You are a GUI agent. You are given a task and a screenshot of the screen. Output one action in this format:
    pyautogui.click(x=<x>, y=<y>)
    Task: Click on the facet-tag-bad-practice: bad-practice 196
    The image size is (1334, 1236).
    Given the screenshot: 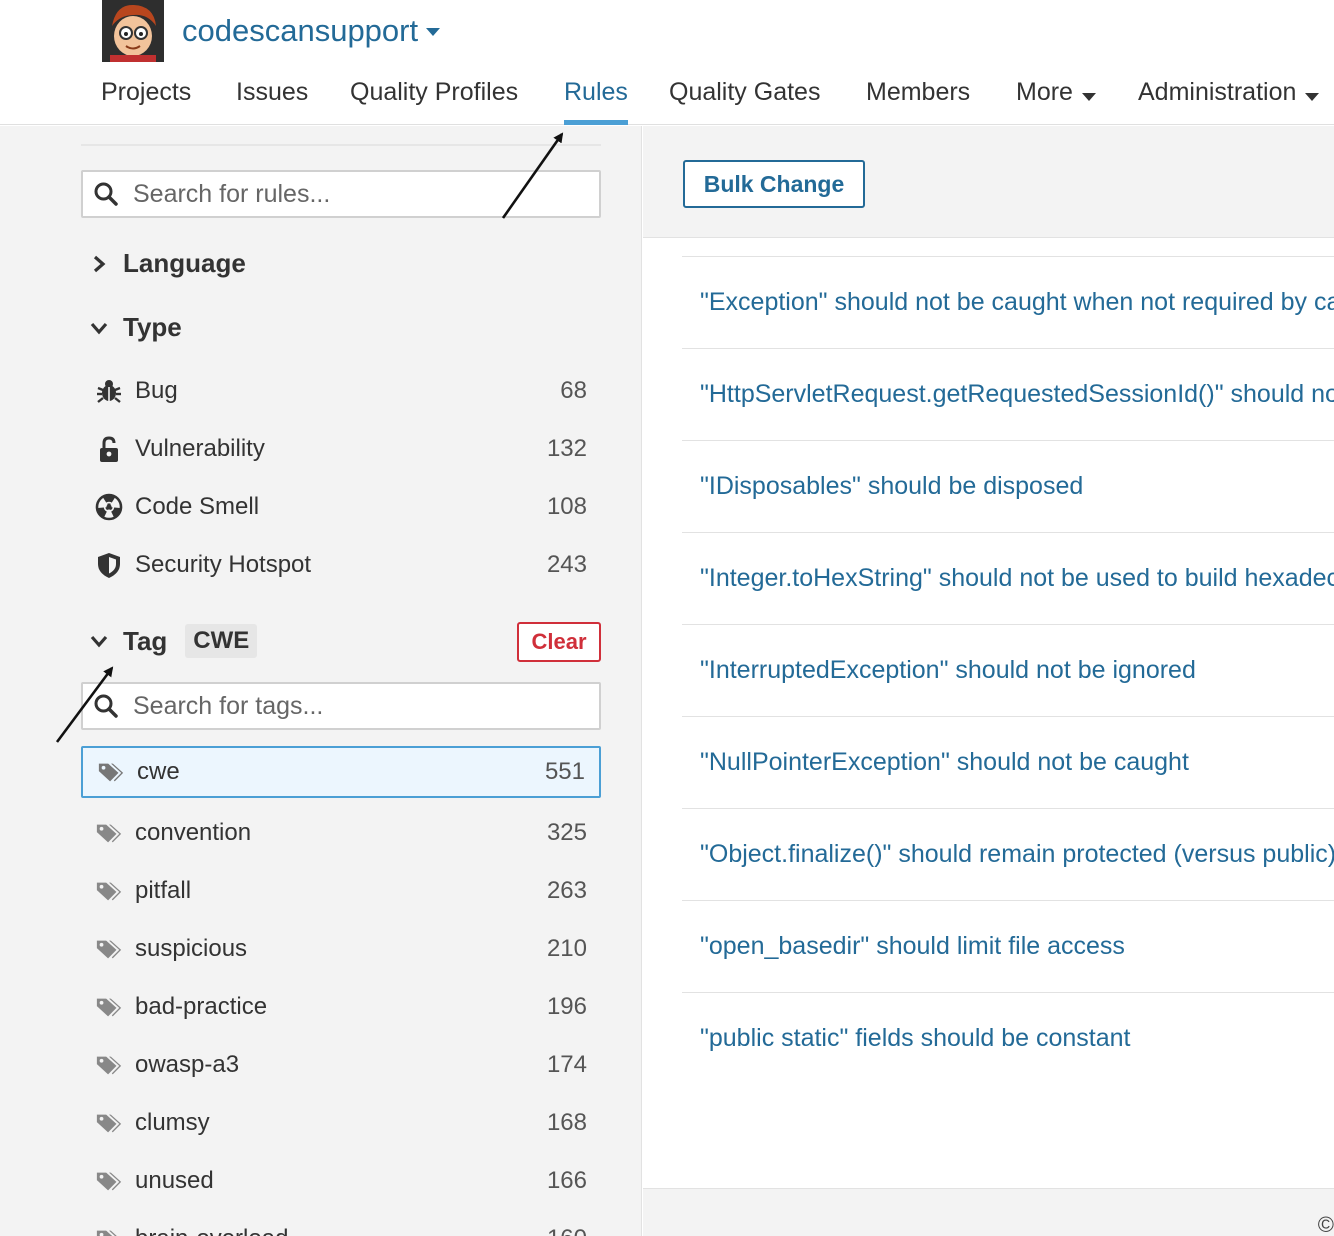 What is the action you would take?
    pyautogui.click(x=341, y=1007)
    